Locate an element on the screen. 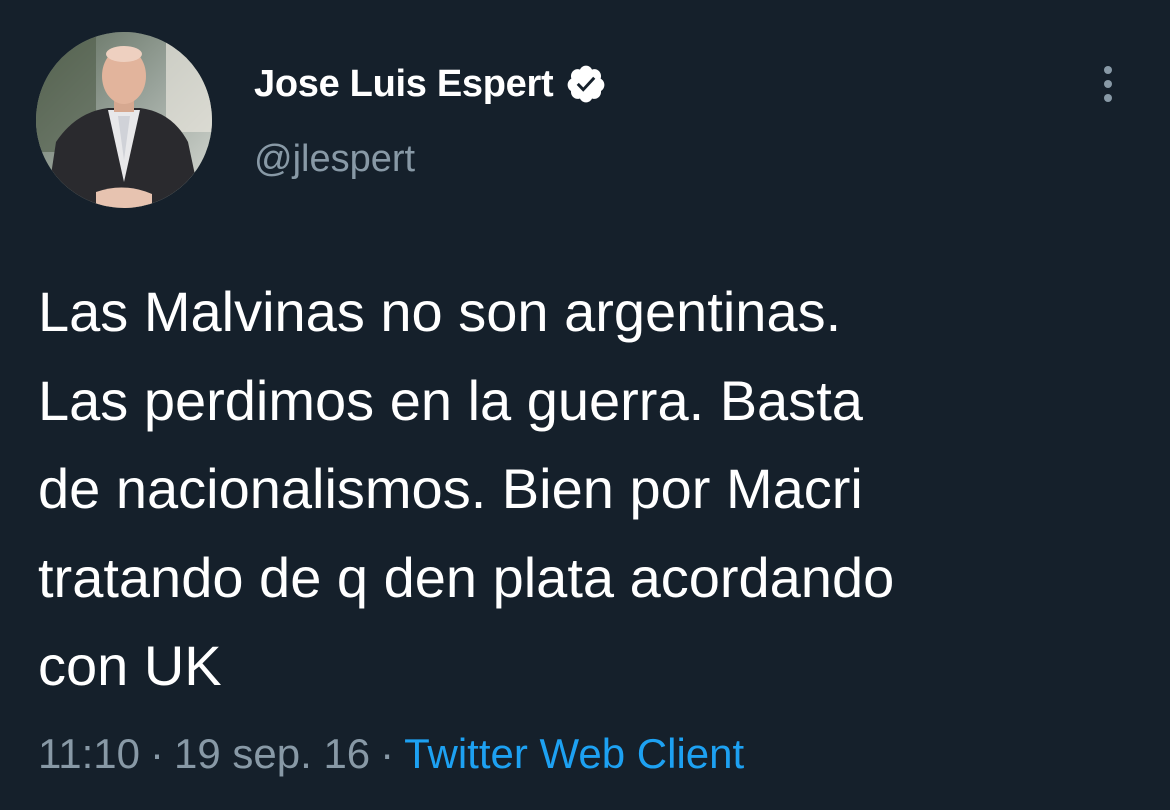 The image size is (1170, 810). tweet-text-line: tratando de q den plata acordando is located at coordinates (466, 577).